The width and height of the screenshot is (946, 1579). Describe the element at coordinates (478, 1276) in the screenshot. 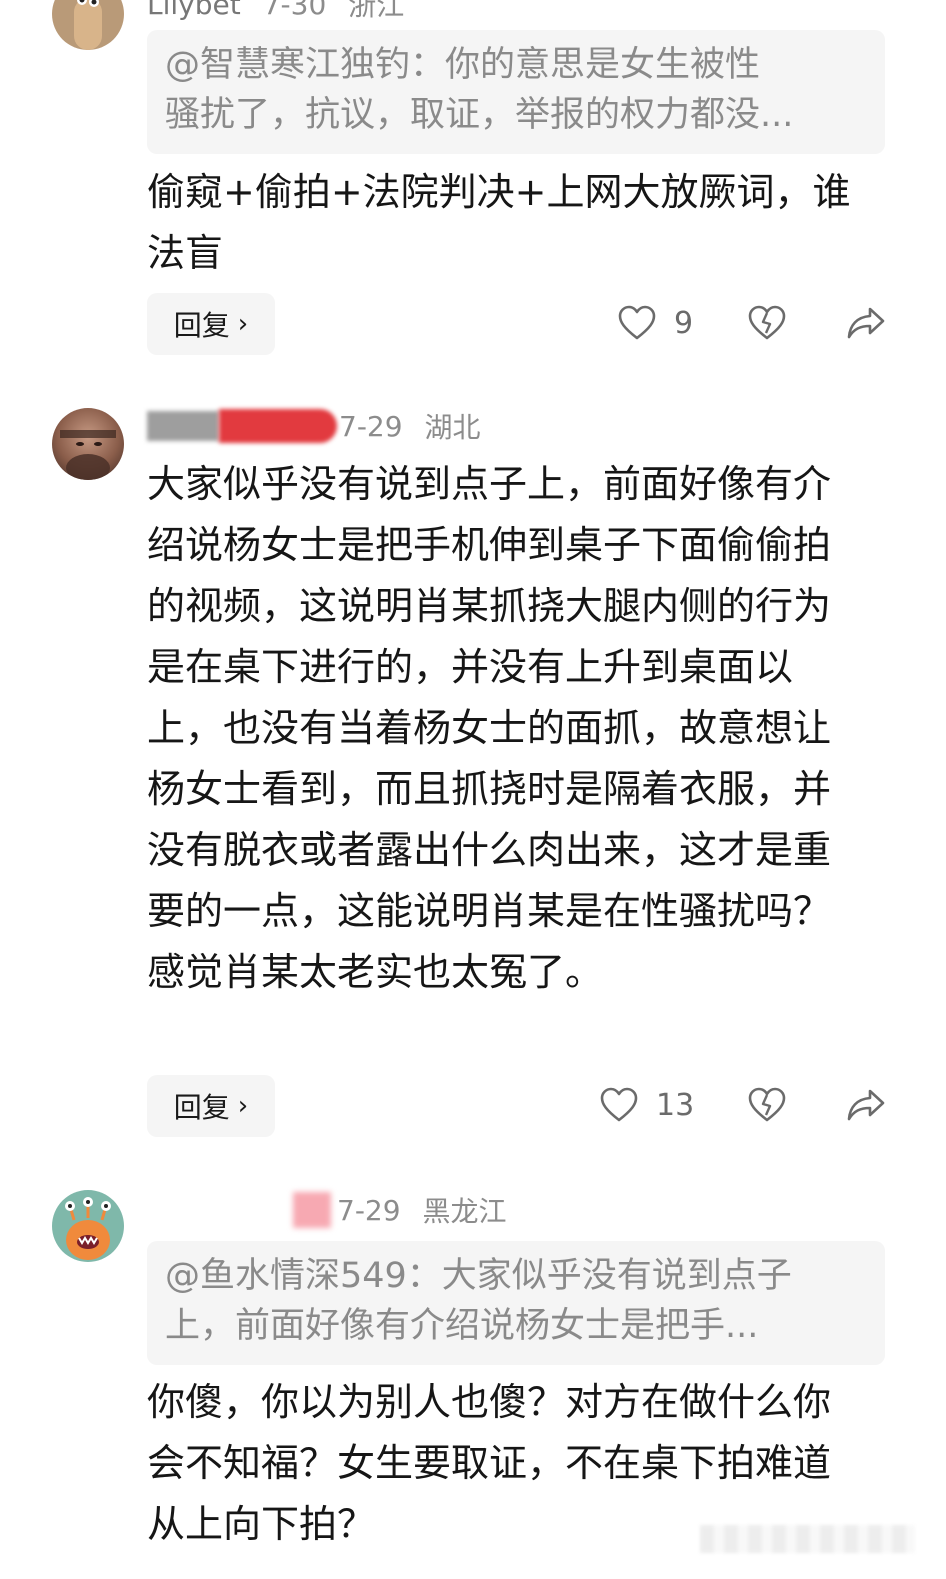

I see `quote-line: @鱼水情深549：大家似乎没有说到点子` at that location.